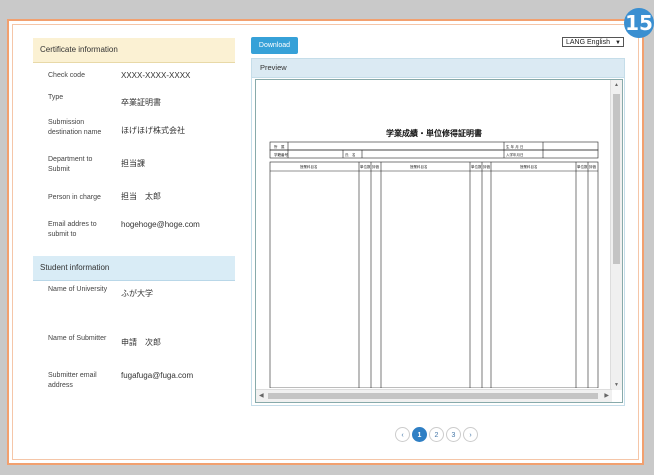 This screenshot has height=475, width=654. I want to click on pagination: ‹ 1 2 3 ›, so click(436, 435).